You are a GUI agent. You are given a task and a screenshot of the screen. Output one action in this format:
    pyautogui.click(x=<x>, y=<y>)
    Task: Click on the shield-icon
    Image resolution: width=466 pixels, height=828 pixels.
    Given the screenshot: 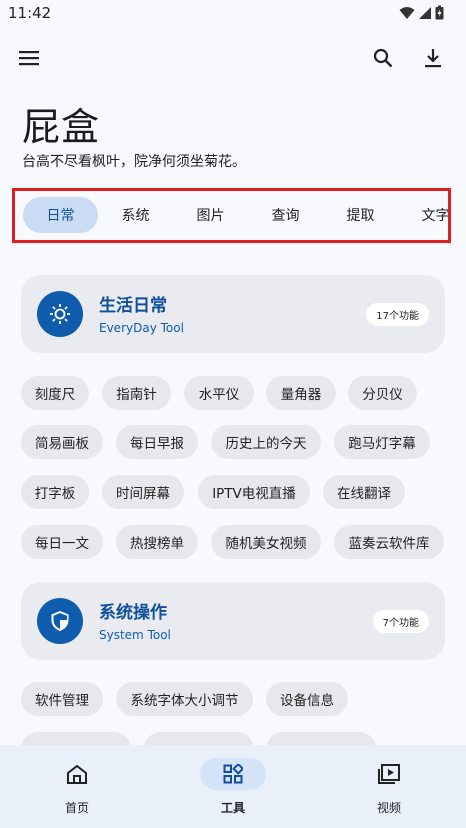 What is the action you would take?
    pyautogui.click(x=60, y=621)
    